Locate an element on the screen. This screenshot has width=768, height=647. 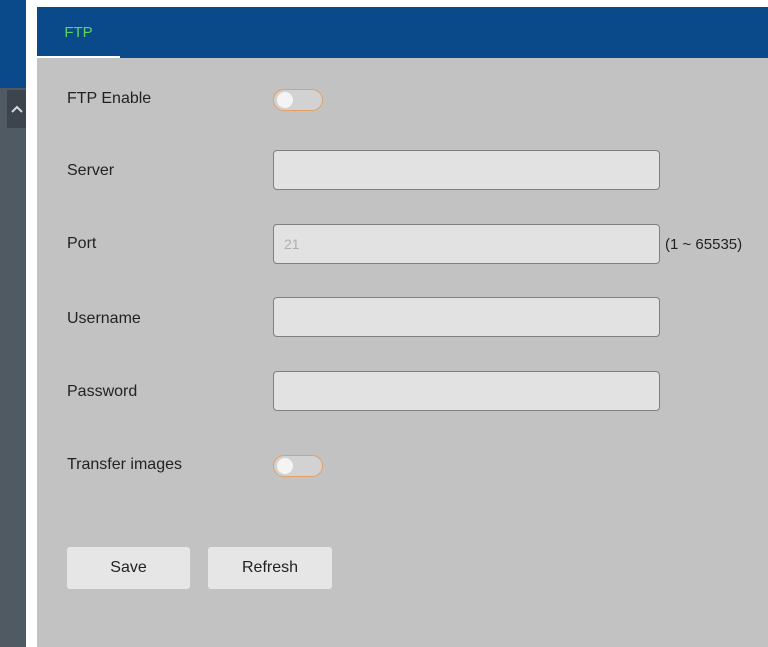
sidebar-header is located at coordinates (13, 44).